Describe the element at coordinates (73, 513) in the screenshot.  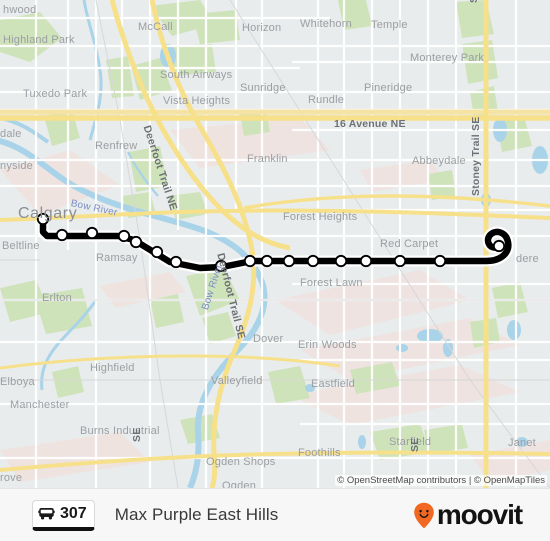
I see `route-number-text: 307` at that location.